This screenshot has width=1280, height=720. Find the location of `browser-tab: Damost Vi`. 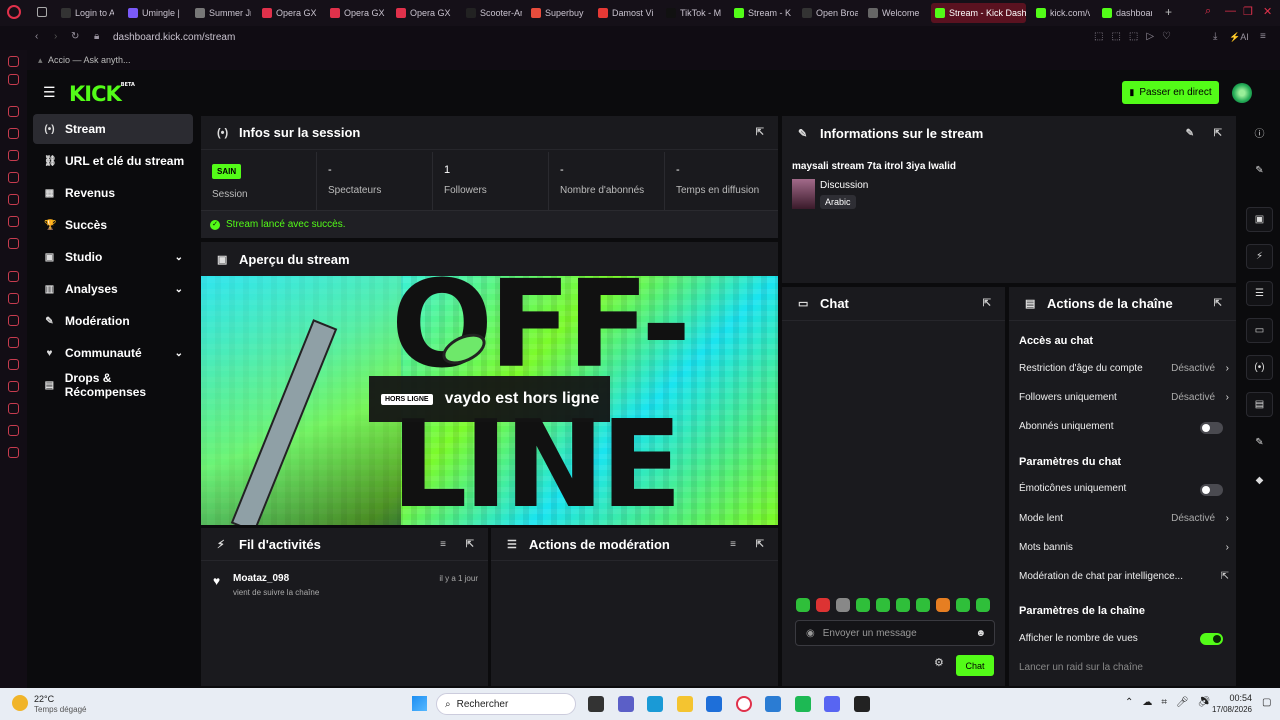

browser-tab: Damost Vi is located at coordinates (626, 13).